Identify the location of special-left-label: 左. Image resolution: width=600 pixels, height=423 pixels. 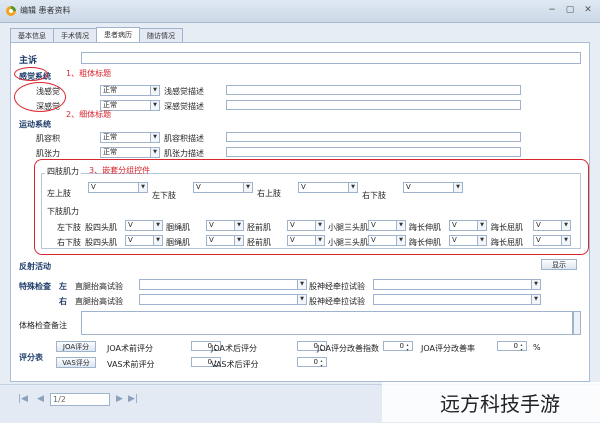
(63, 286).